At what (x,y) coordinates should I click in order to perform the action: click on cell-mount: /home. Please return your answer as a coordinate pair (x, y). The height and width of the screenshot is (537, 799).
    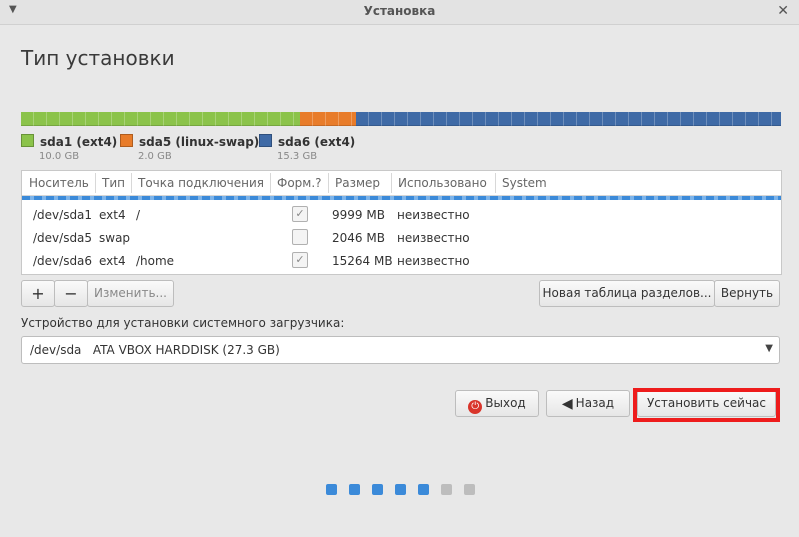
    Looking at the image, I should click on (155, 261).